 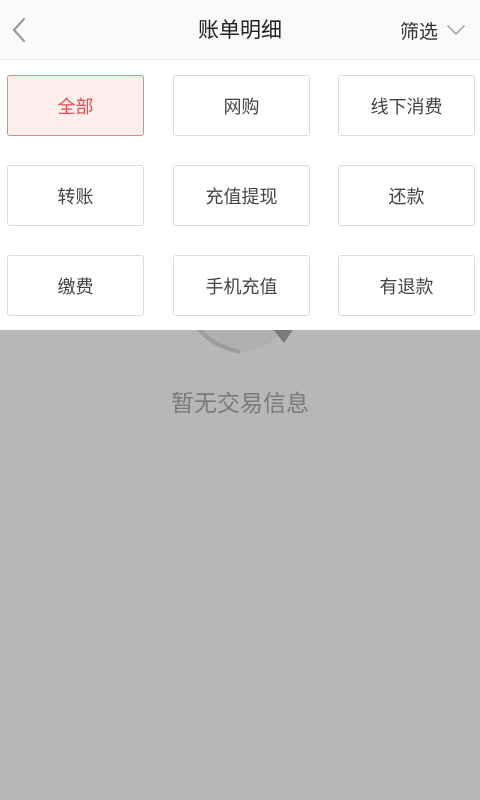 I want to click on empty-state-message: 暂无交易信息, so click(x=240, y=404).